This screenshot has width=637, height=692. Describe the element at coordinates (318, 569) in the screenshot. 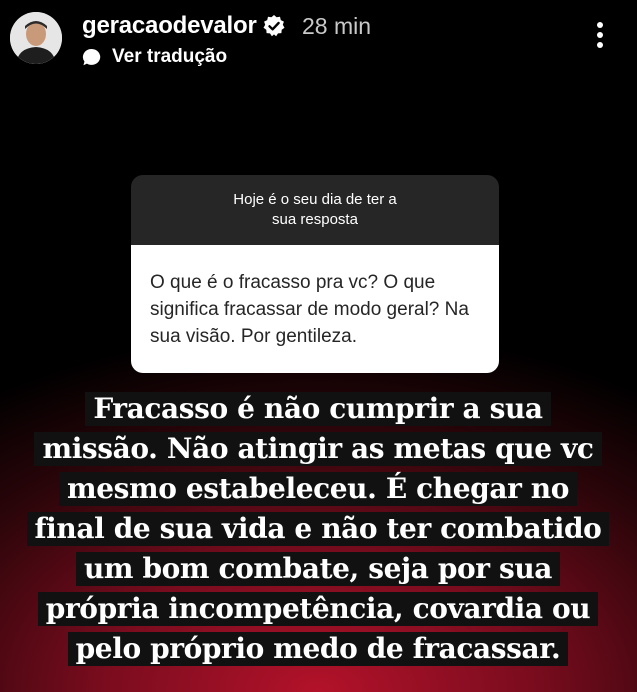

I see `answer-line: um bom combate, seja por sua` at that location.